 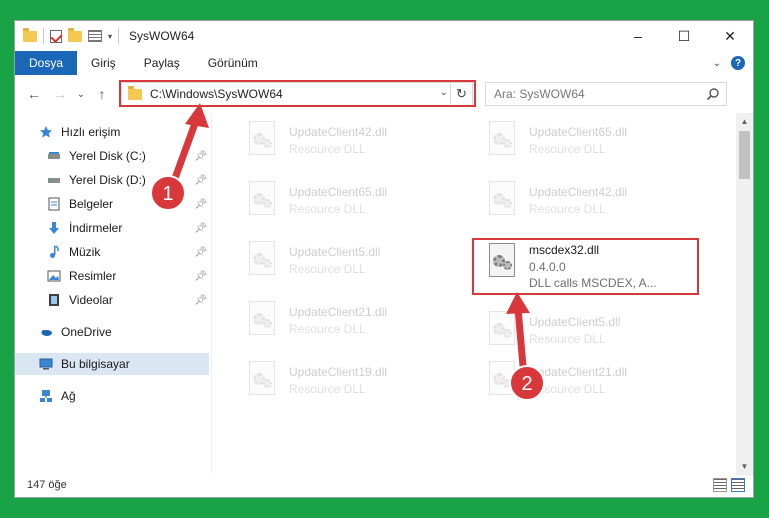 What do you see at coordinates (233, 63) in the screenshot?
I see `tab-view: Görünüm` at bounding box center [233, 63].